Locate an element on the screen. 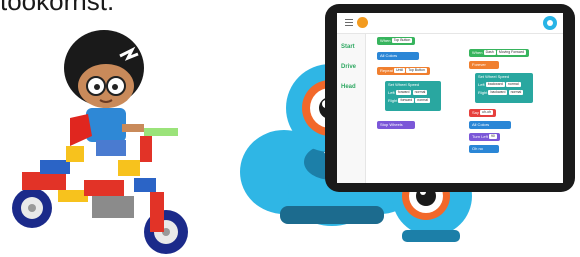 The height and width of the screenshot is (257, 580). all-colors-block: All Colors is located at coordinates (398, 56).